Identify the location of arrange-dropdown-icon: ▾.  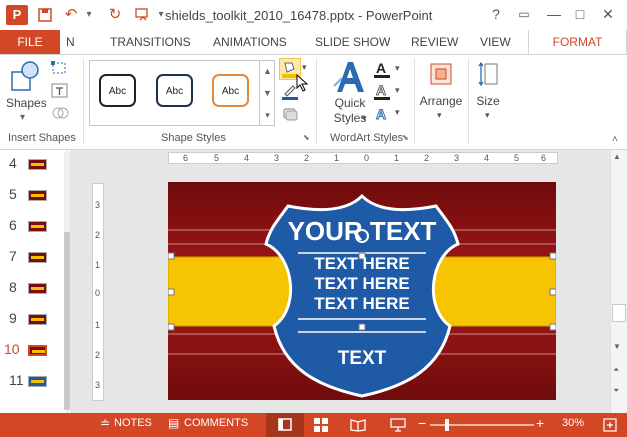
(439, 115).